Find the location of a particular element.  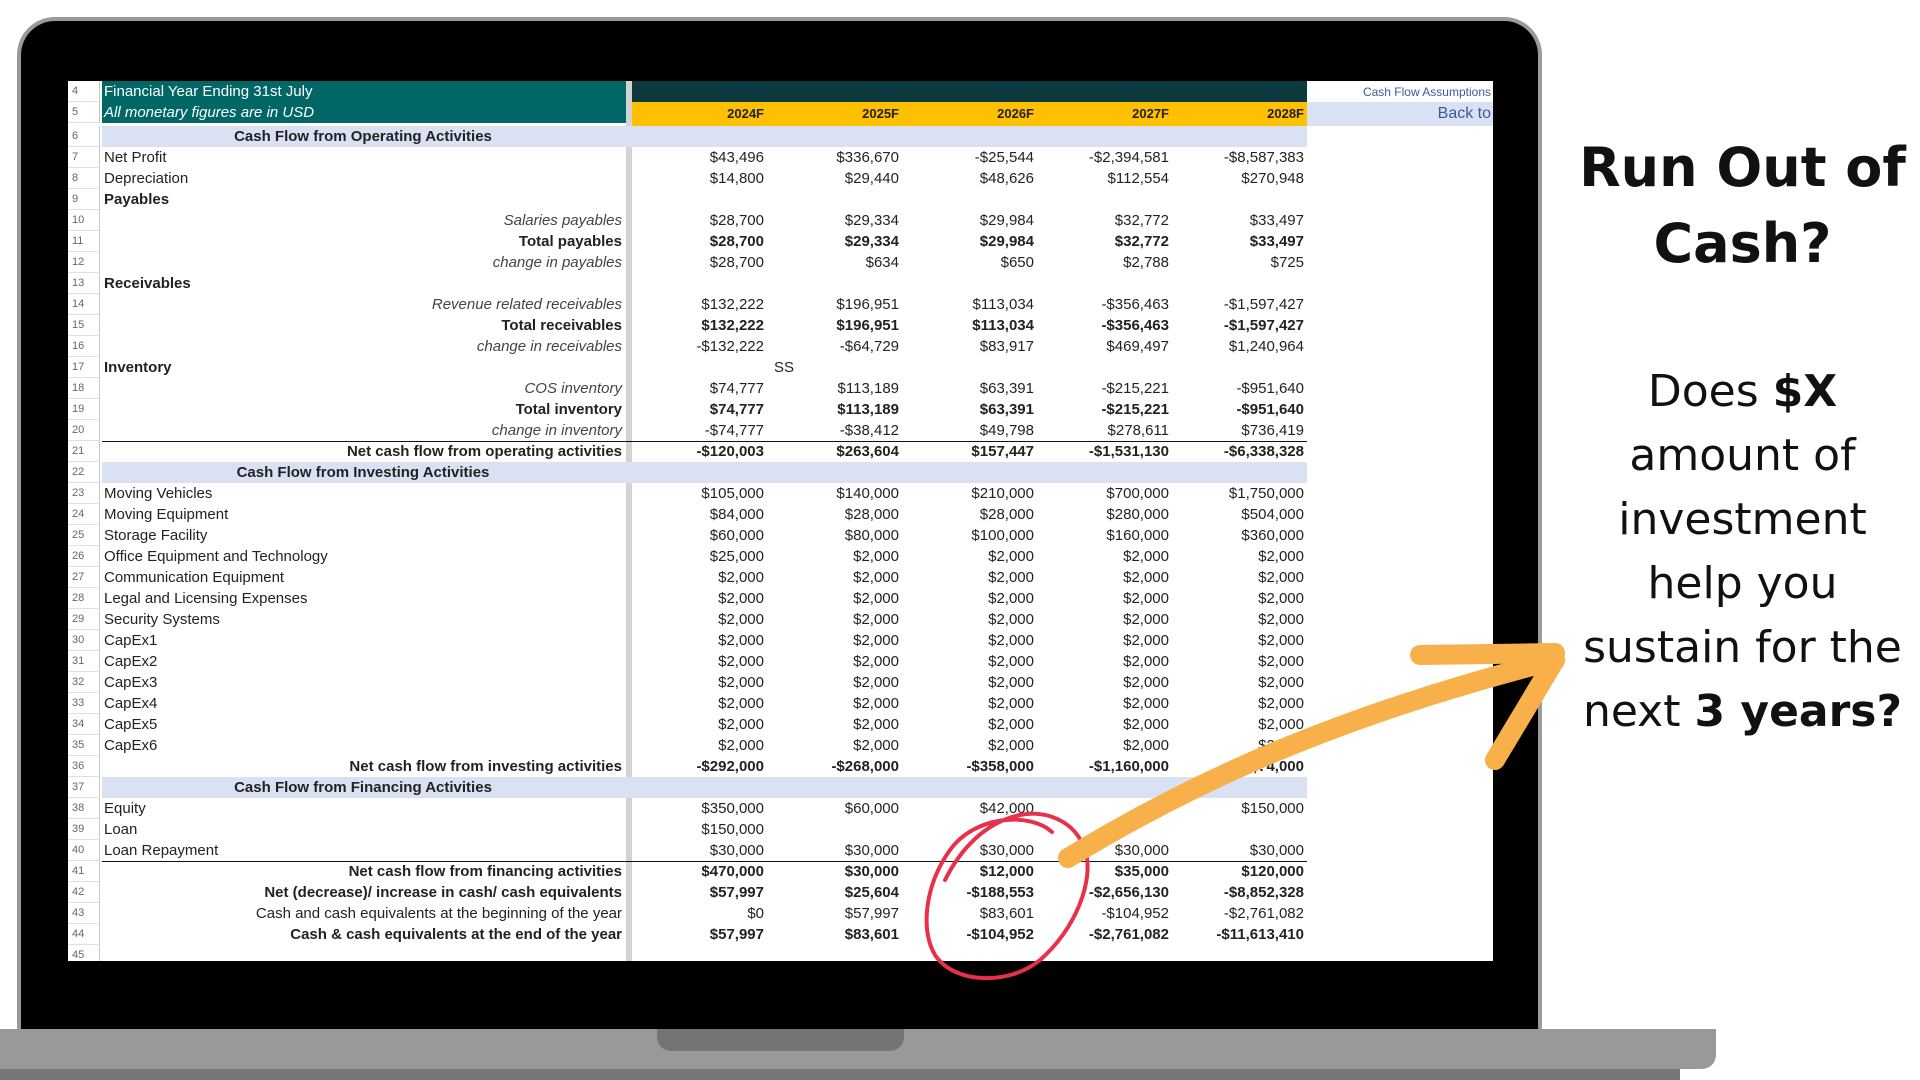

value-cell-2024F: $28,700 is located at coordinates (698, 241).